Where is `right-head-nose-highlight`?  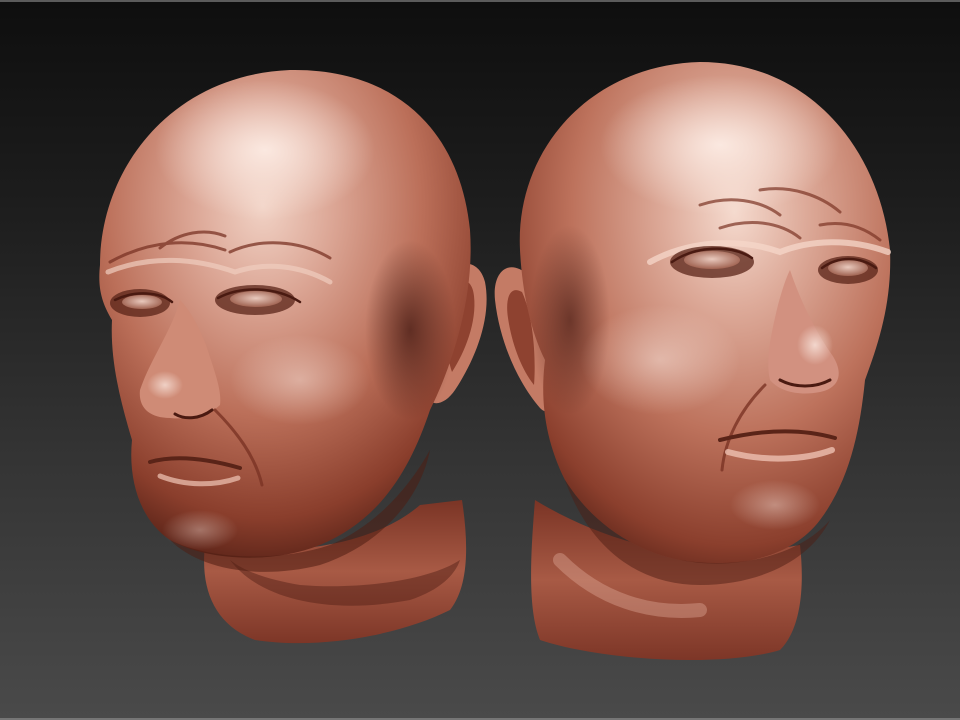
right-head-nose-highlight is located at coordinates (815, 345).